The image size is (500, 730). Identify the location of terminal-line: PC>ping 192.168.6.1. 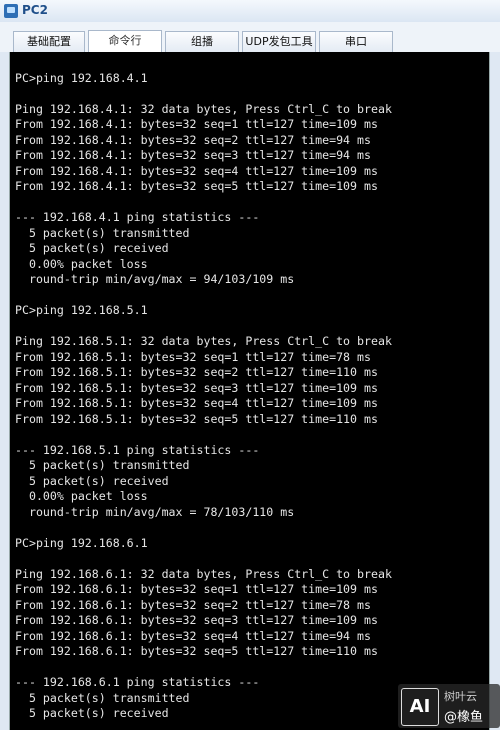
(81, 542).